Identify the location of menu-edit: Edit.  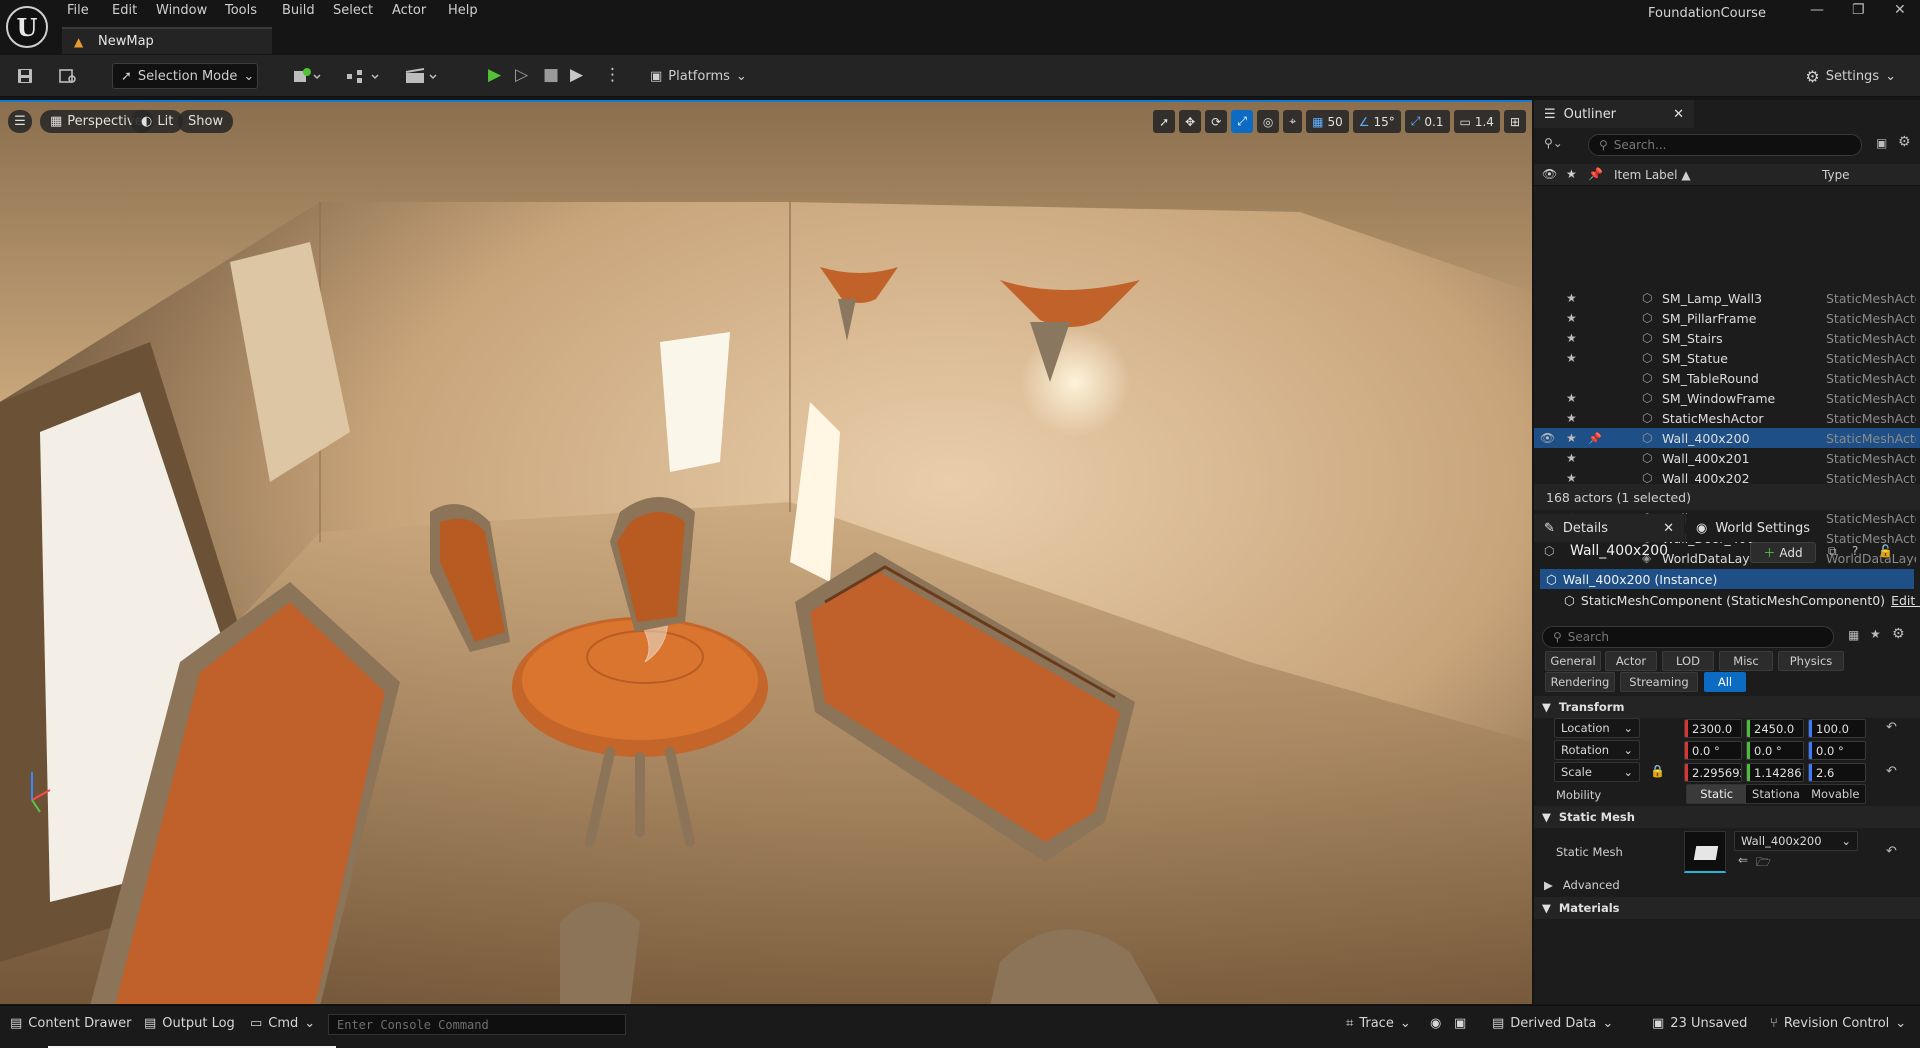
(124, 10).